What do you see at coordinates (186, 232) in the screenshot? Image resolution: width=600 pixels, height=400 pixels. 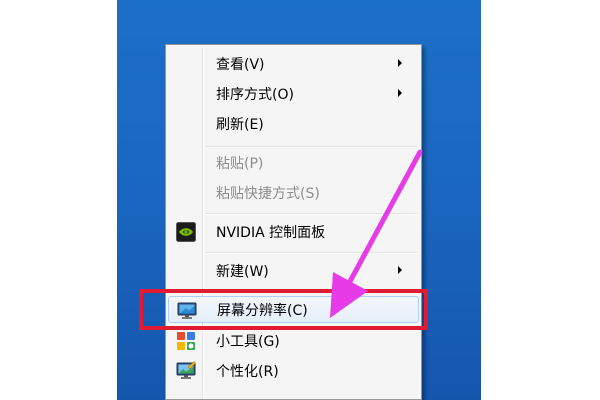 I see `nvidia-icon` at bounding box center [186, 232].